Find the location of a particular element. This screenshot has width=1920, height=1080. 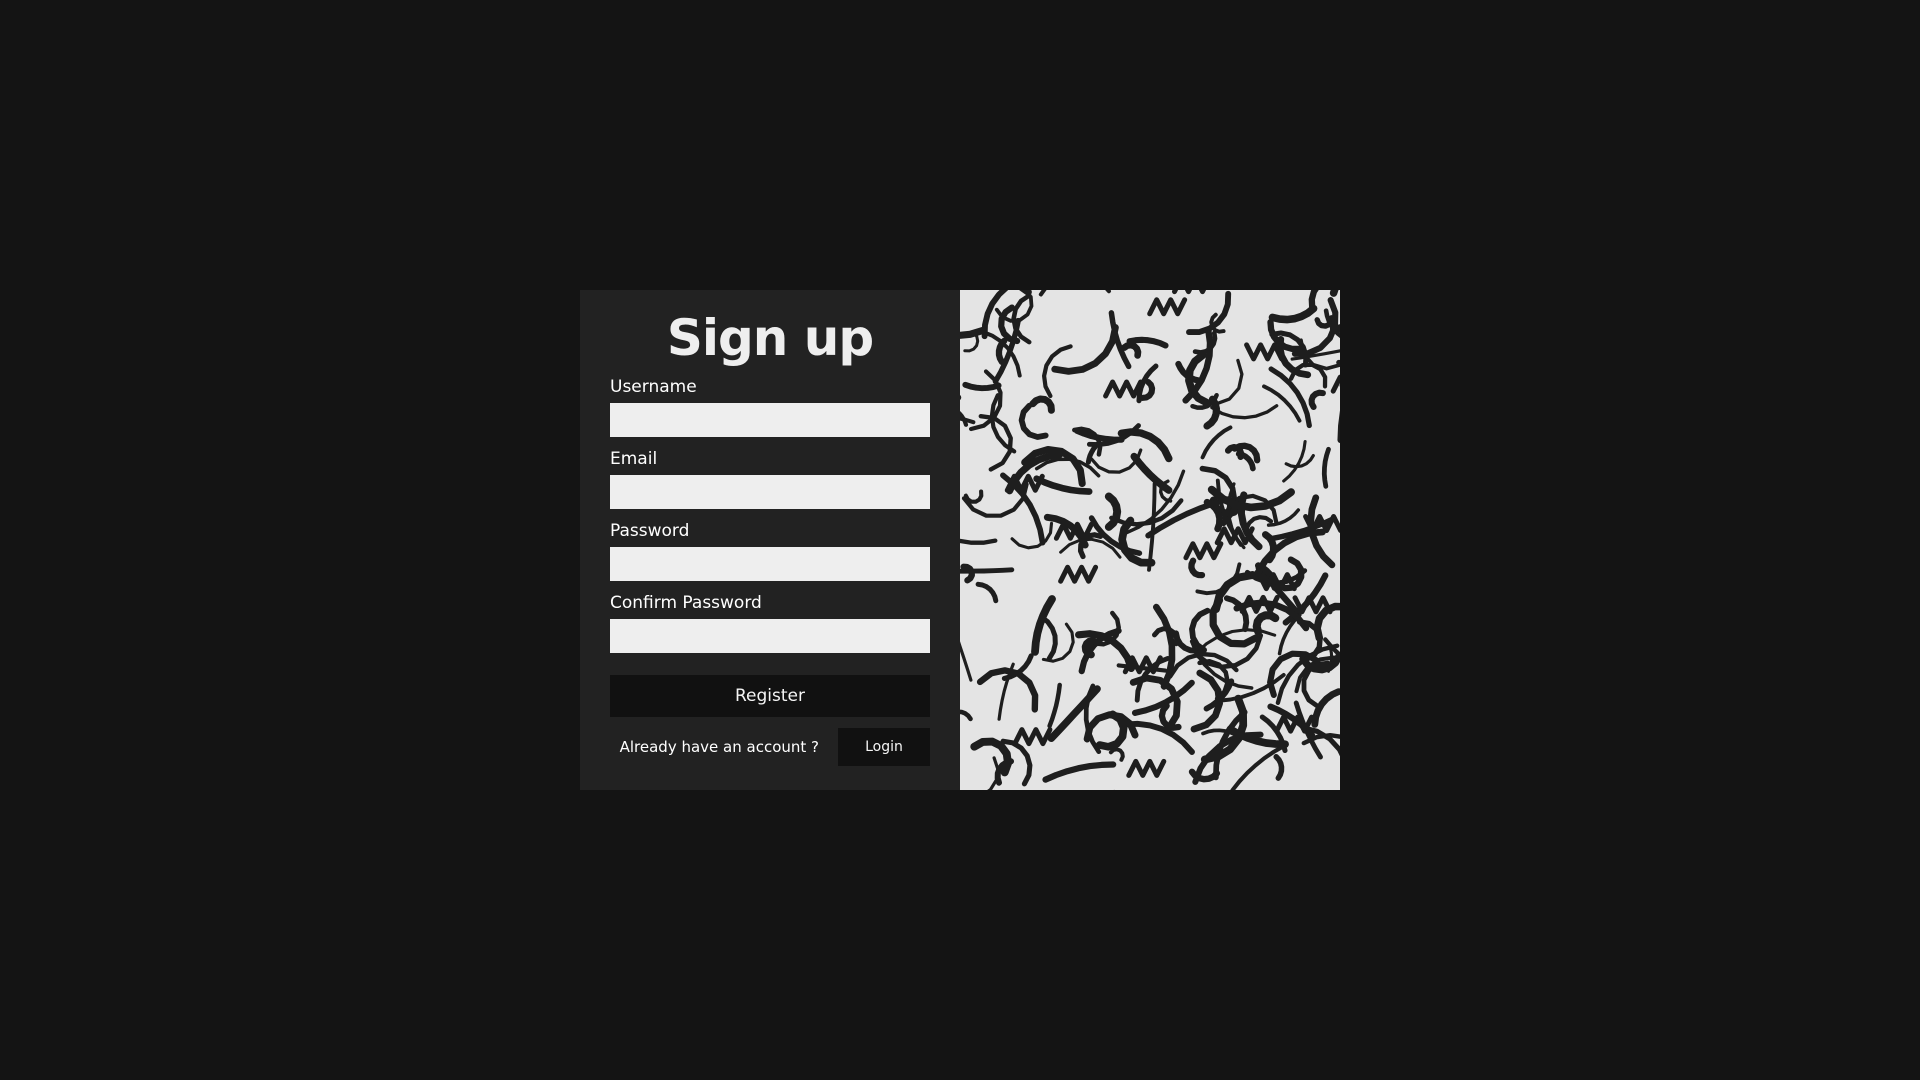

username-group: Username is located at coordinates (770, 407).